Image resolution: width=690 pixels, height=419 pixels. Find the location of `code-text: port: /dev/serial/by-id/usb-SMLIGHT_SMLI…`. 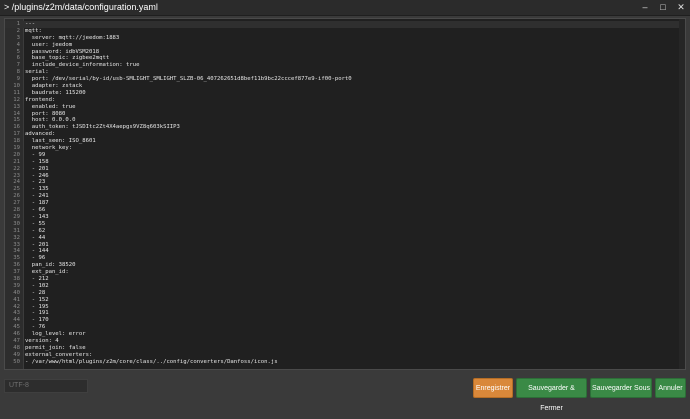

code-text: port: /dev/serial/by-id/usb-SMLIGHT_SMLI… is located at coordinates (188, 79).